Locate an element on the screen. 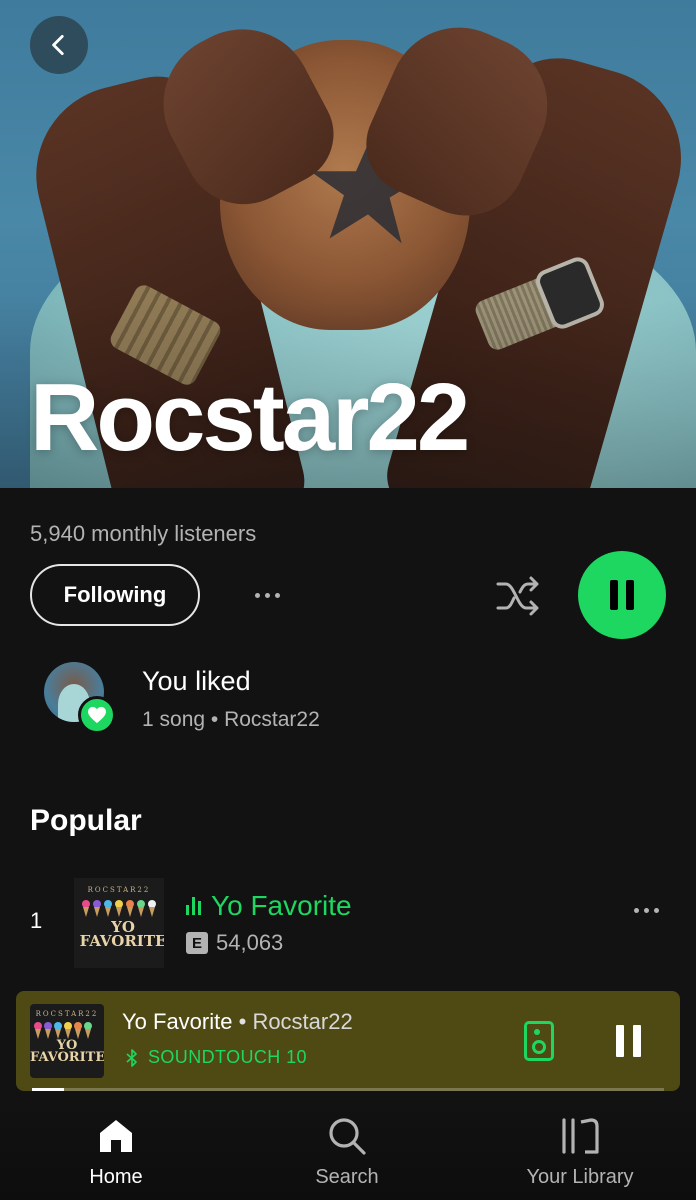 The width and height of the screenshot is (696, 1200). following-button: Following is located at coordinates (115, 595).